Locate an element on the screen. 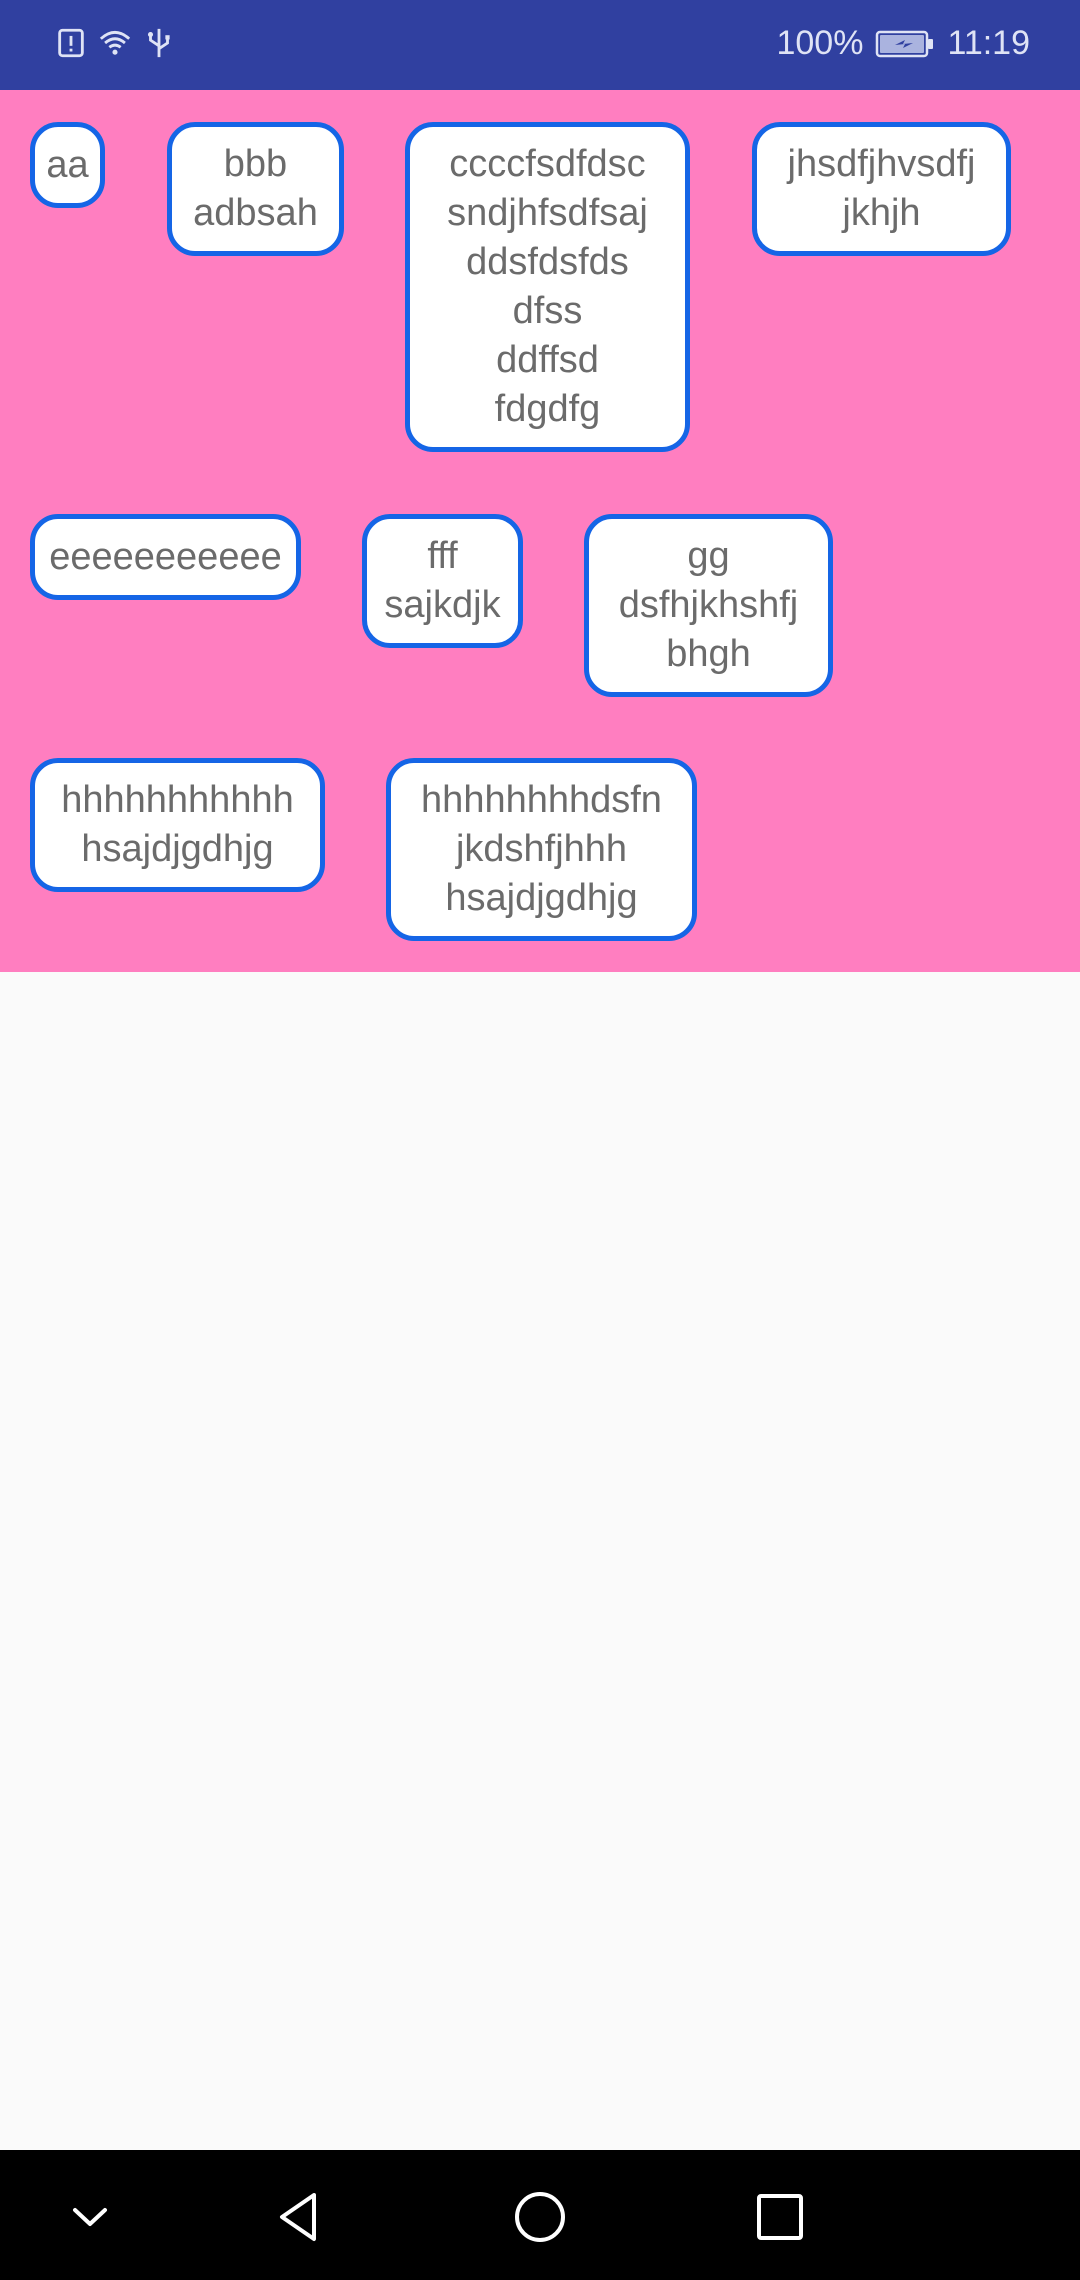 This screenshot has height=2280, width=1080. back-icon is located at coordinates (300, 2217).